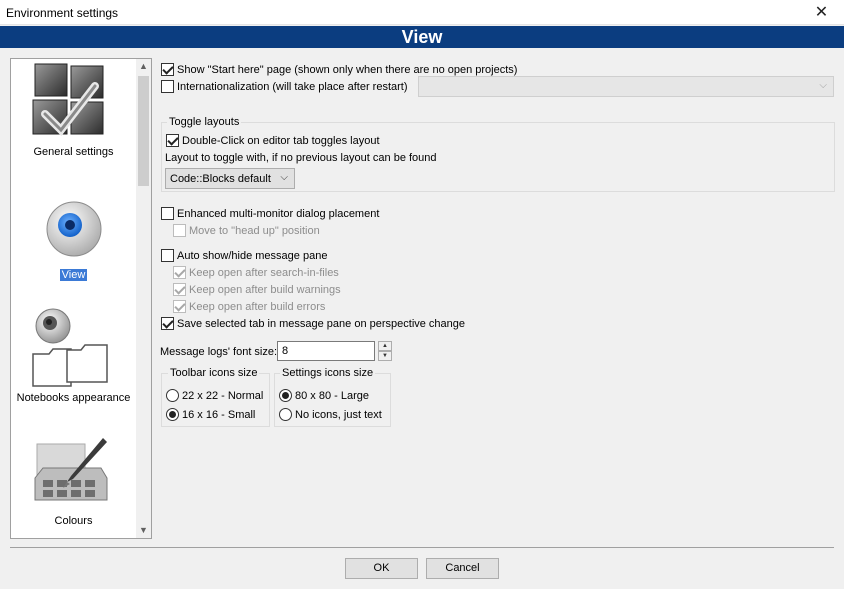  I want to click on settings-icons-large-label: 80 x 80 - Large, so click(332, 395).